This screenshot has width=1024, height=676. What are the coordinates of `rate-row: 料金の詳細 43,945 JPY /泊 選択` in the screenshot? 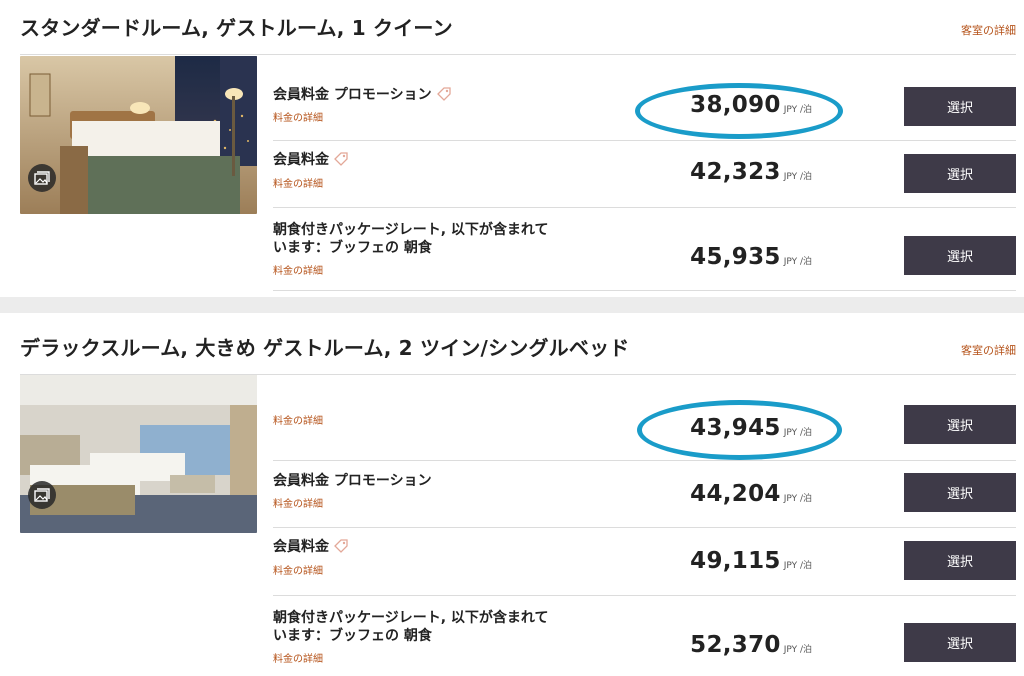 It's located at (644, 417).